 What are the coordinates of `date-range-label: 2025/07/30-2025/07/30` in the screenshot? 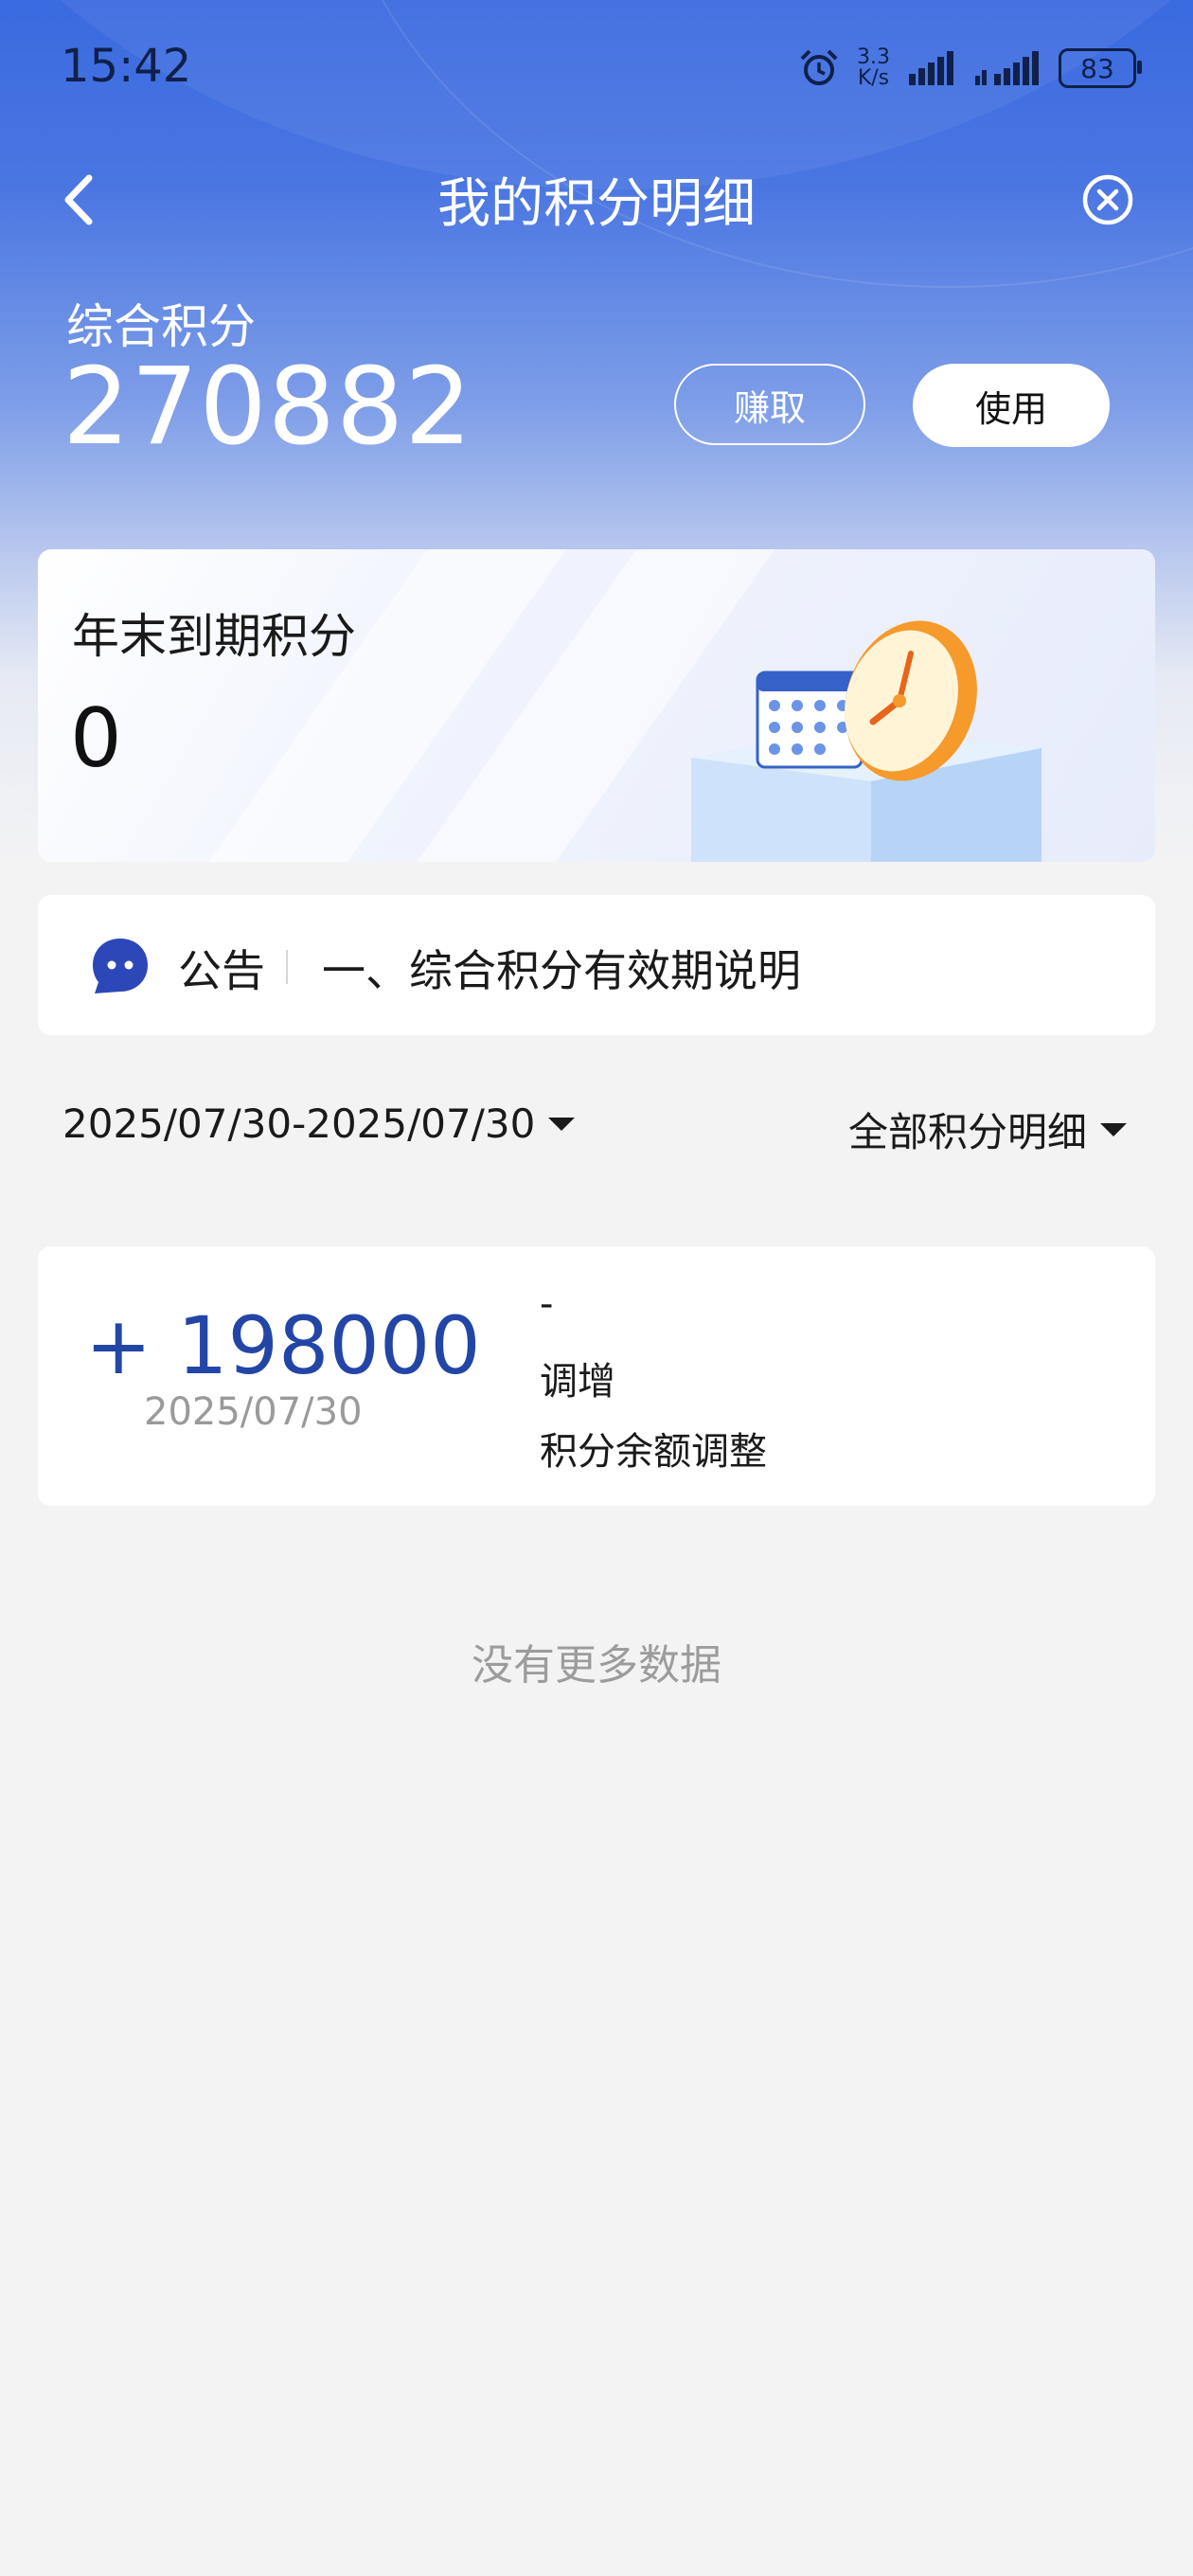 It's located at (299, 1123).